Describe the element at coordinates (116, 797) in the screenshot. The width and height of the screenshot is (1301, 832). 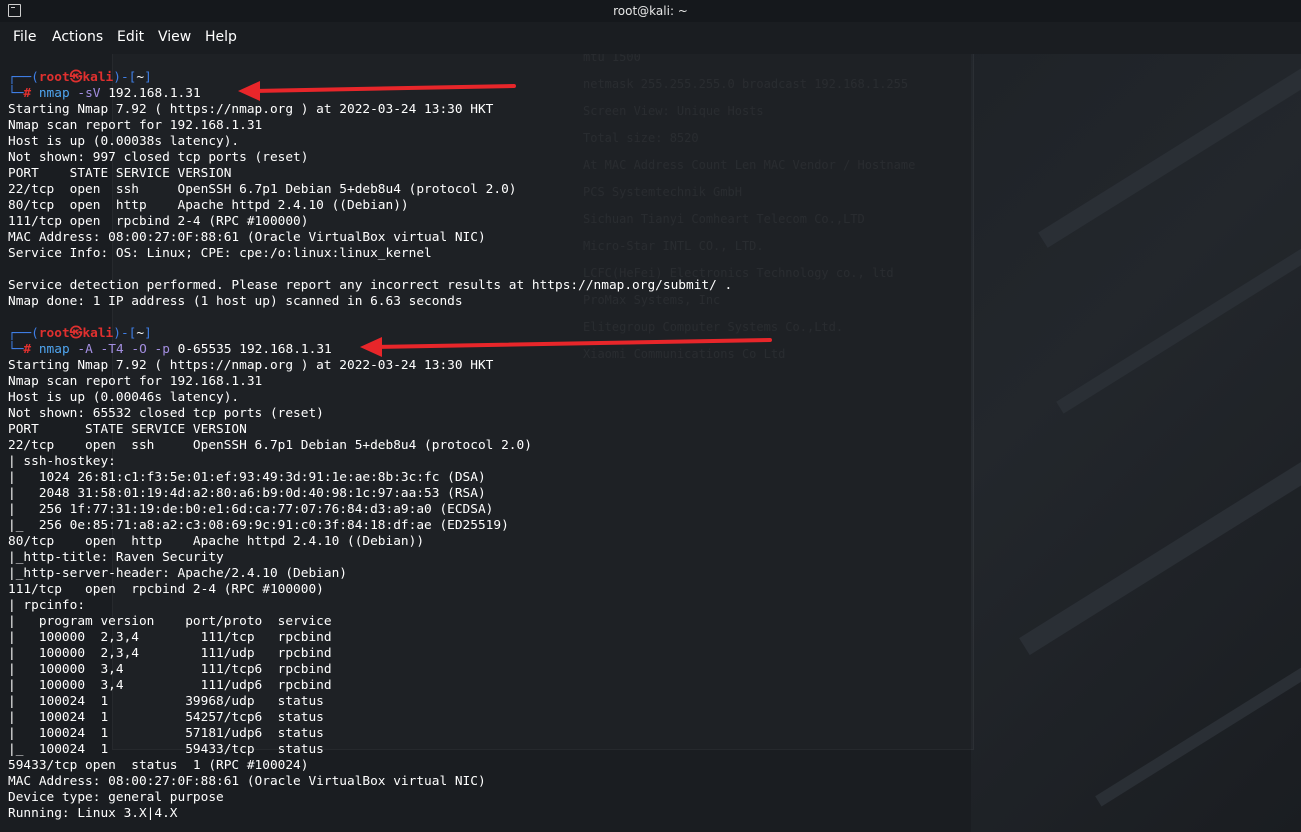
I see `output-line: Device type: general purpose` at that location.